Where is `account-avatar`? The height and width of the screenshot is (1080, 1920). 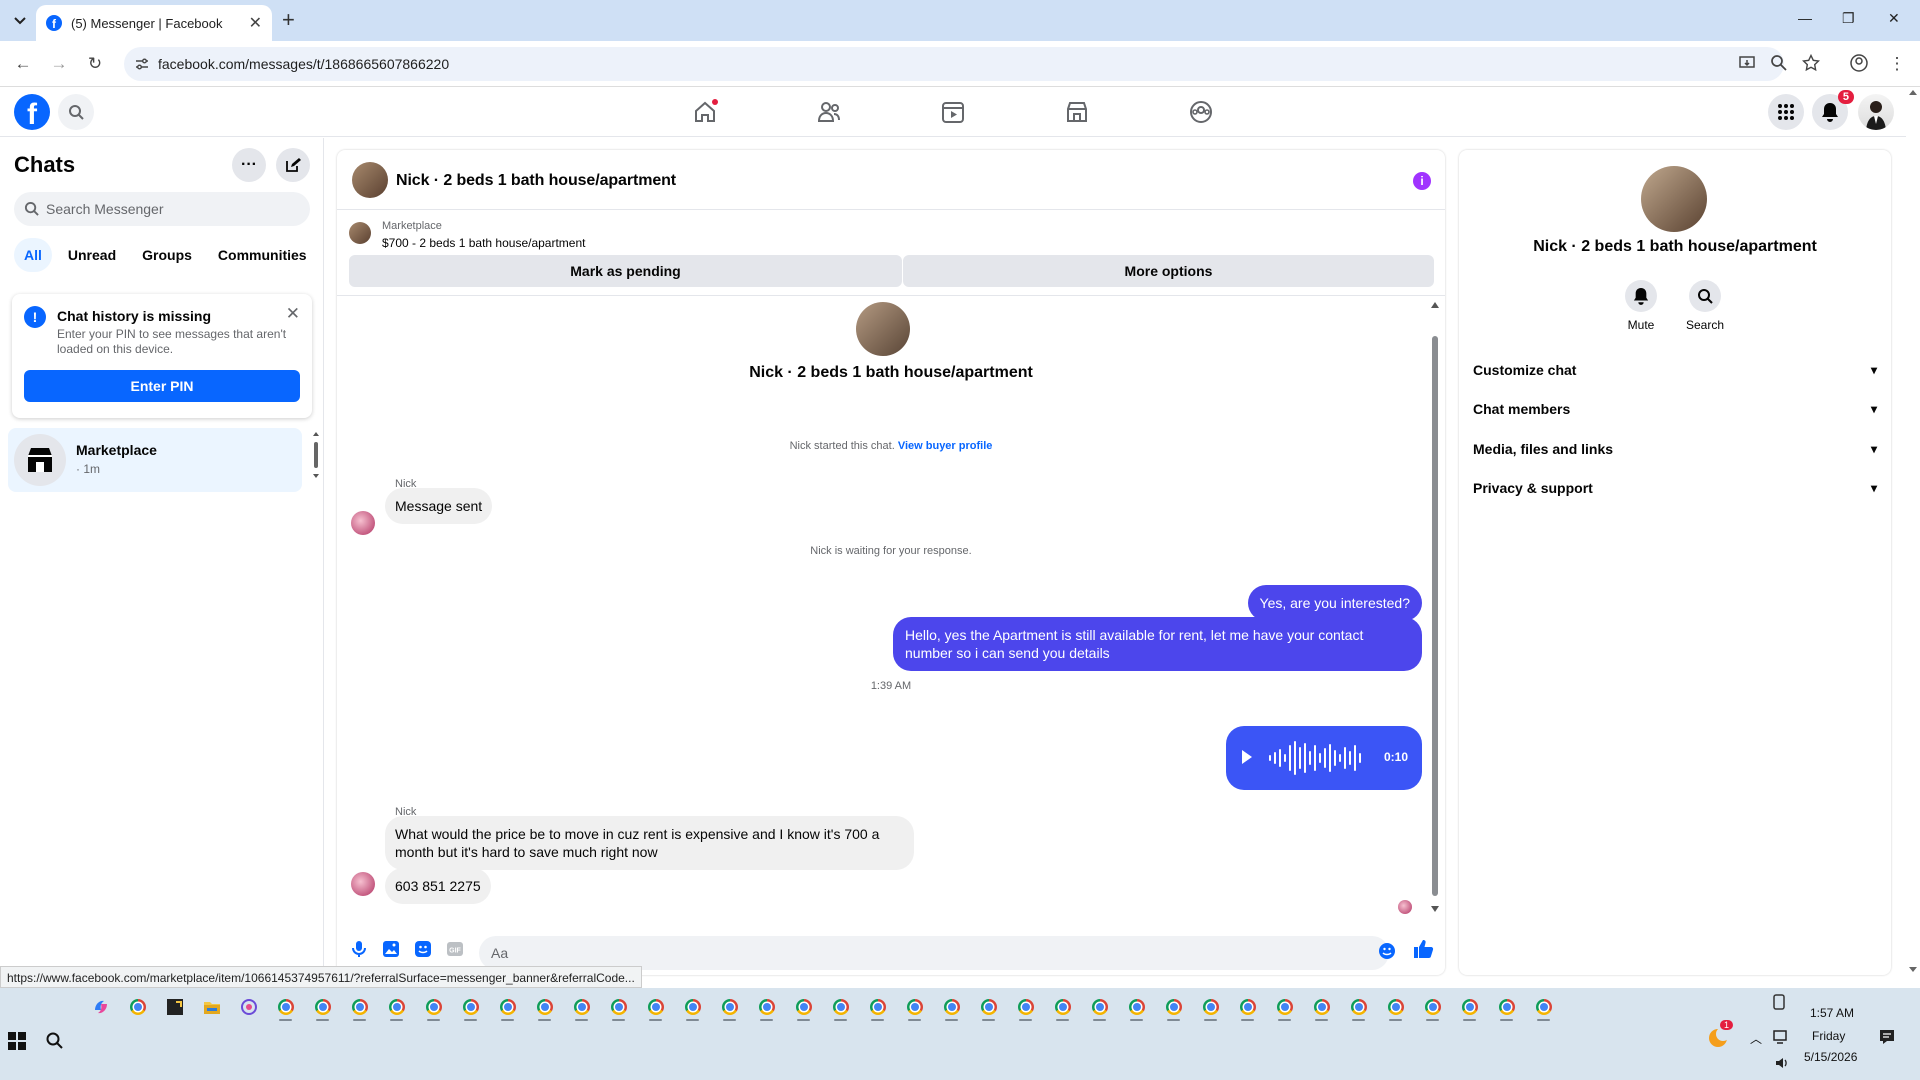
account-avatar is located at coordinates (1876, 112).